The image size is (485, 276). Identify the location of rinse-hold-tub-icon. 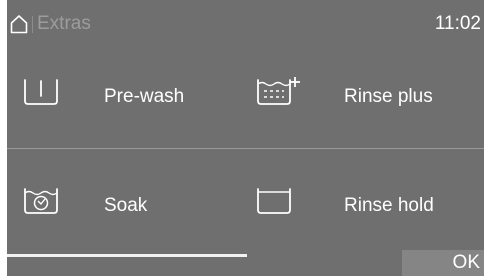
(274, 201).